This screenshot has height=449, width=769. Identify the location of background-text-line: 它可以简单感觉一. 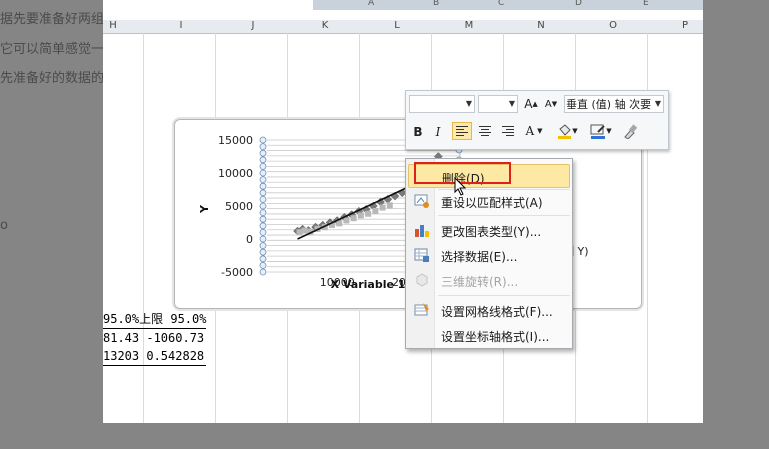
(52, 49).